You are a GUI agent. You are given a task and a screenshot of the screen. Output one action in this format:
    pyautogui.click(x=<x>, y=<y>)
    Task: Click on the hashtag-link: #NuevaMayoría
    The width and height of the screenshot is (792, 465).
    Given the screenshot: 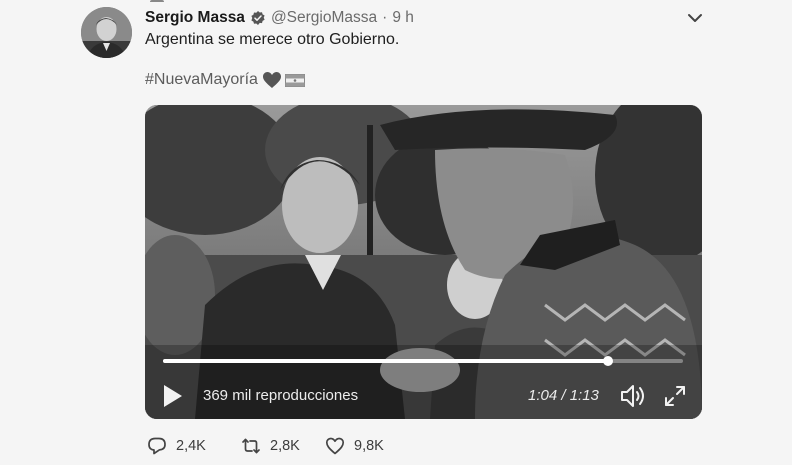 What is the action you would take?
    pyautogui.click(x=201, y=80)
    